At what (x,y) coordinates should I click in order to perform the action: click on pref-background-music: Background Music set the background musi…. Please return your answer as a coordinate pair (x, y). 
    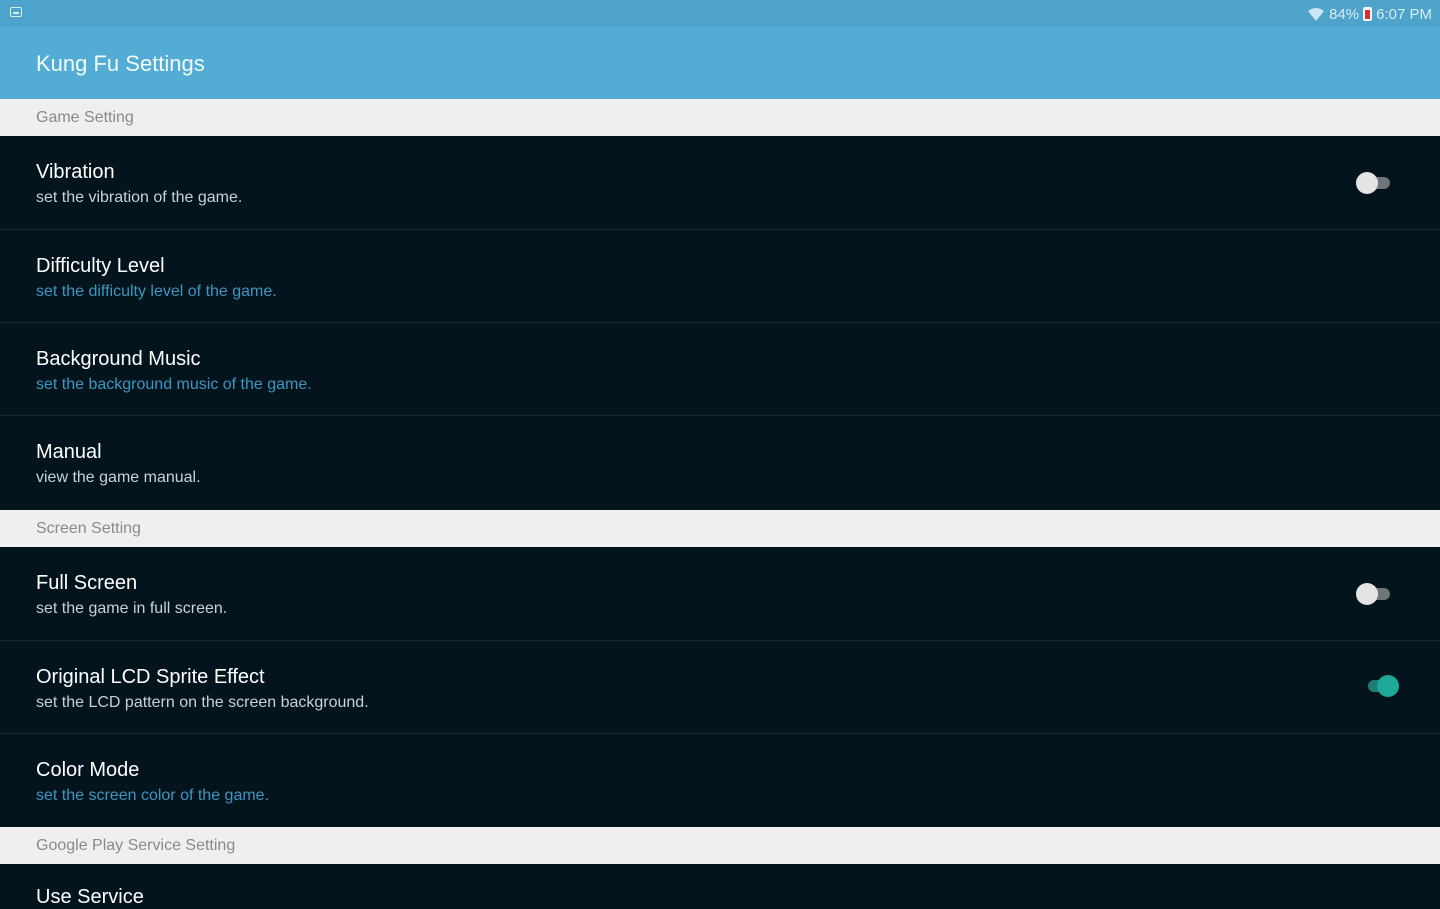
    Looking at the image, I should click on (720, 369).